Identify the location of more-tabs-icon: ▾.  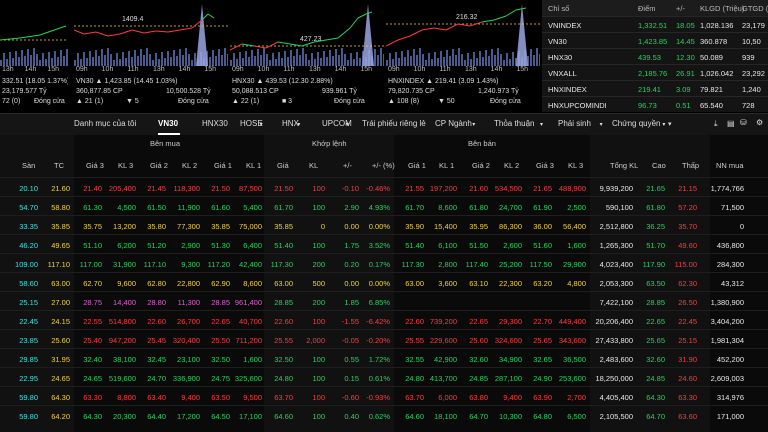
(670, 124).